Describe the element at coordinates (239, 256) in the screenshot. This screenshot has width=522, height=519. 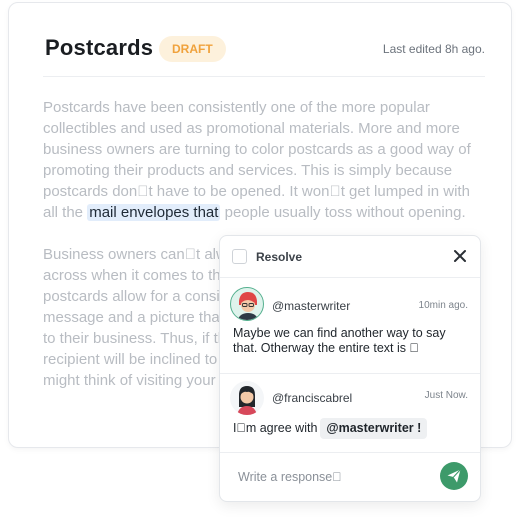
I see `resolve-checkbox` at that location.